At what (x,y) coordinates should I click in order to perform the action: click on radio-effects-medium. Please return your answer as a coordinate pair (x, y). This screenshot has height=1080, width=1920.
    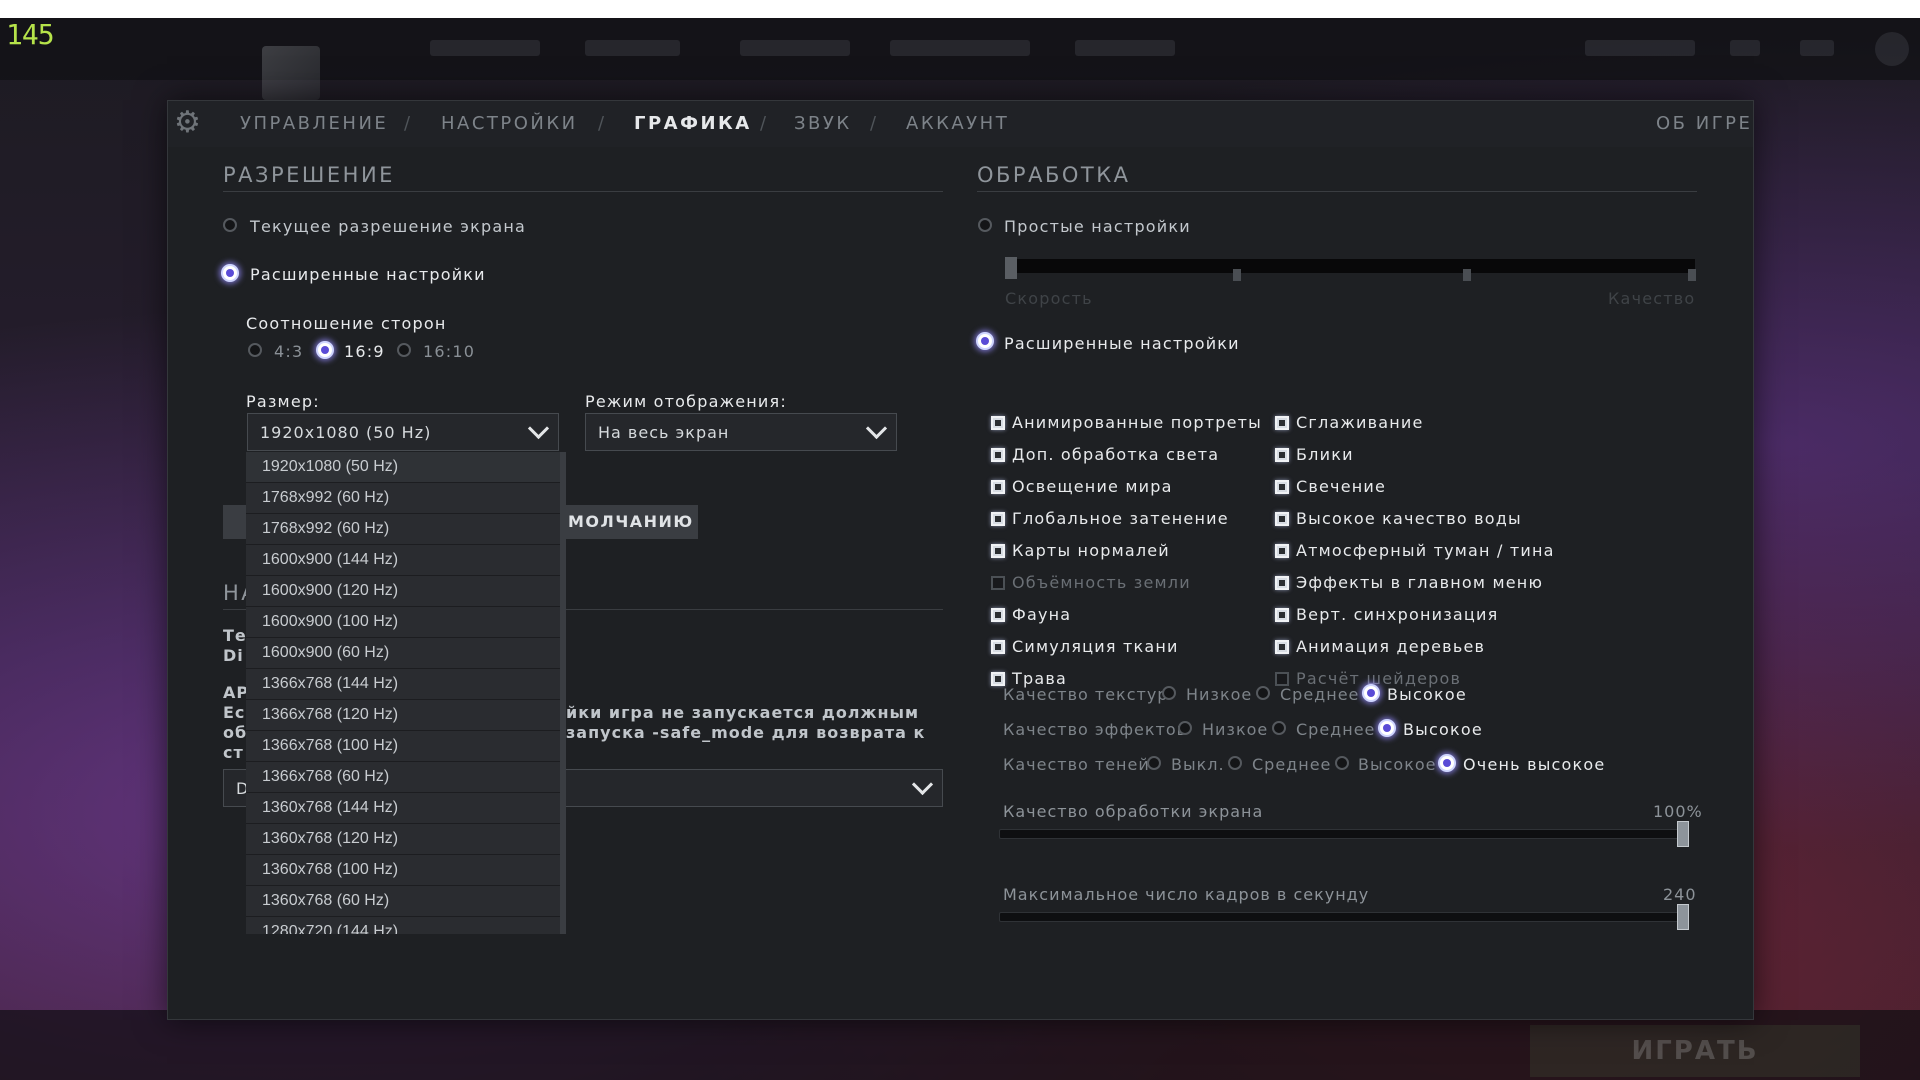
    Looking at the image, I should click on (1279, 728).